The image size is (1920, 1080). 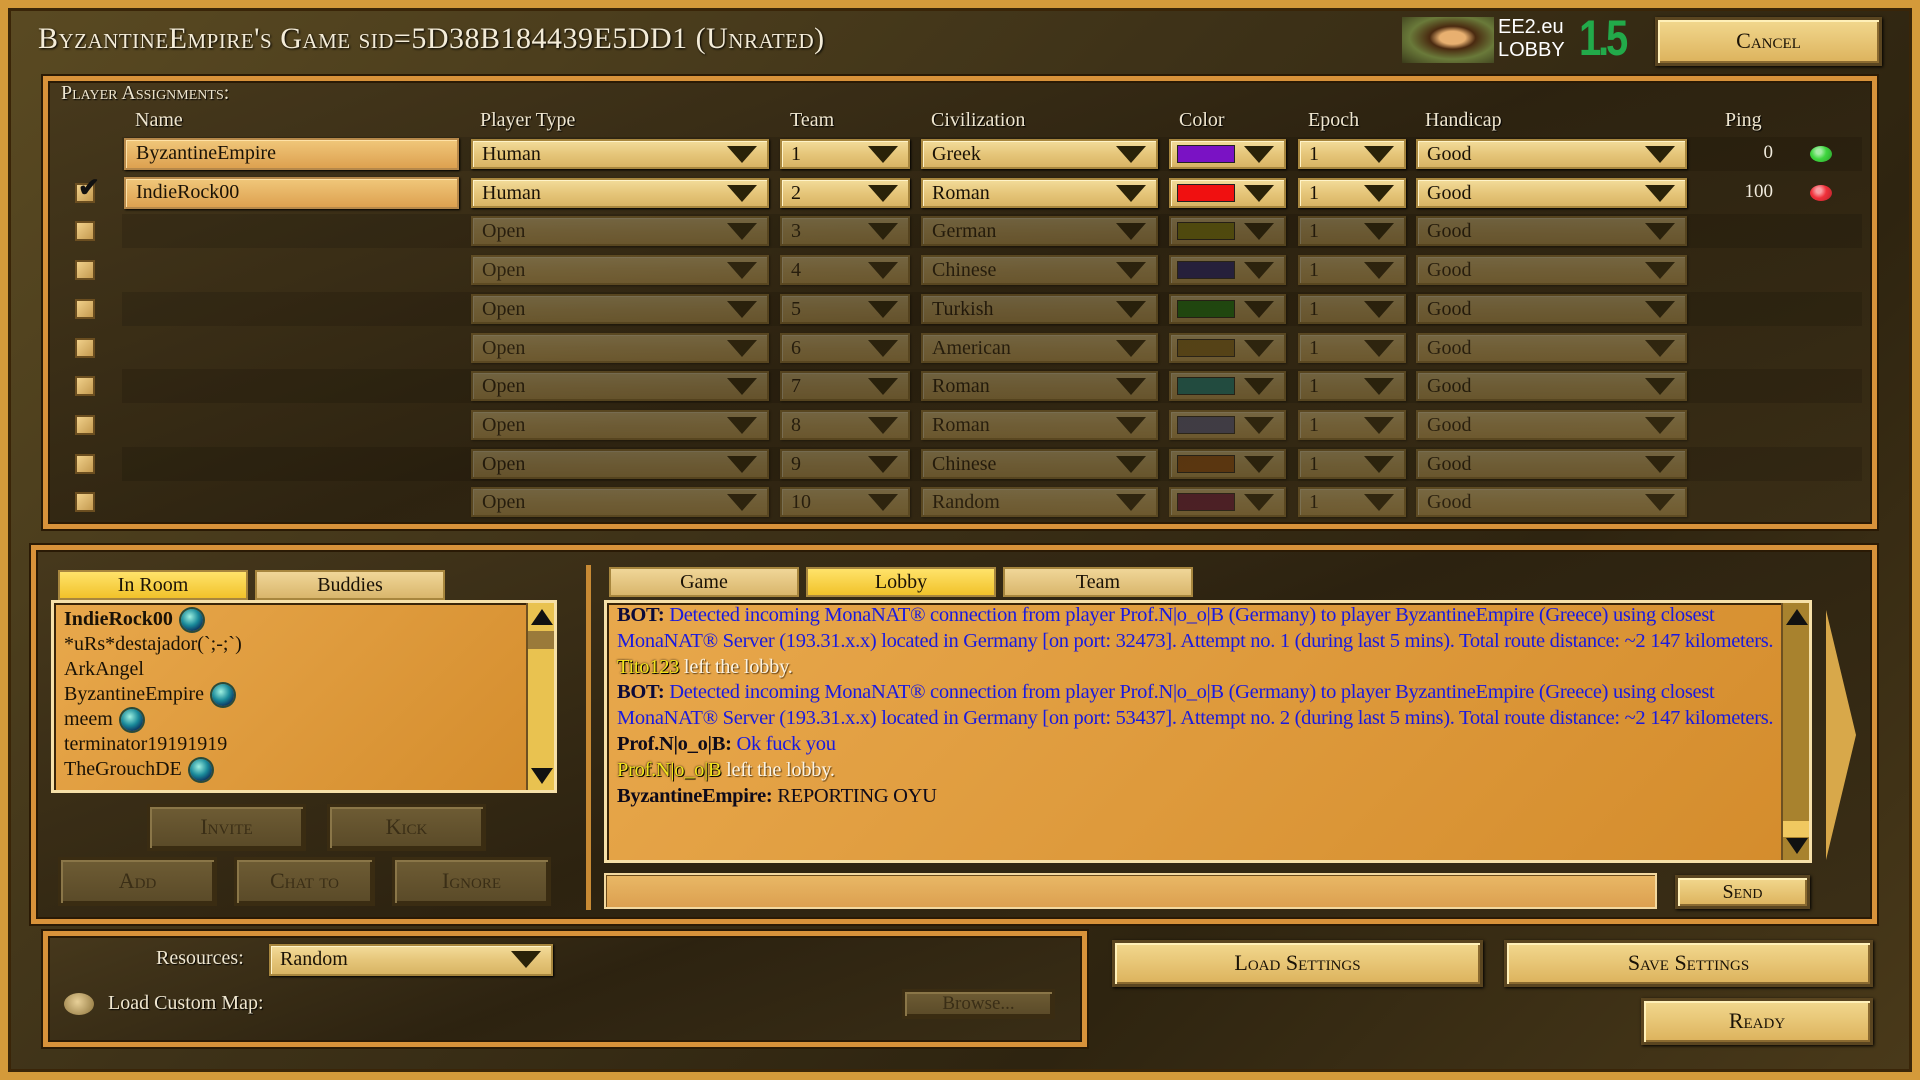 What do you see at coordinates (845, 502) in the screenshot?
I see `team-dropdown: 10` at bounding box center [845, 502].